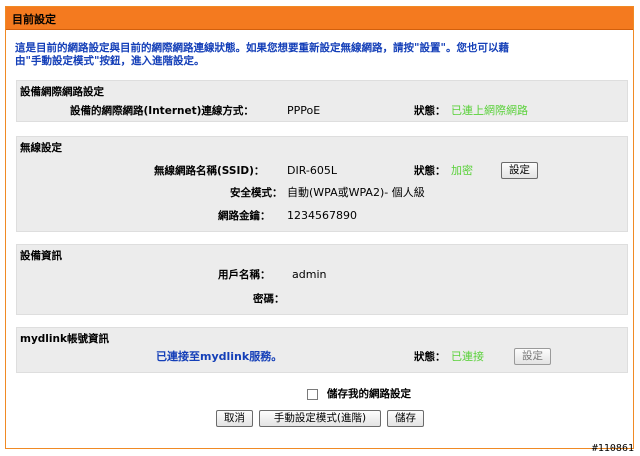  Describe the element at coordinates (41, 148) in the screenshot. I see `wireless-section-heading: 無線設定` at that location.